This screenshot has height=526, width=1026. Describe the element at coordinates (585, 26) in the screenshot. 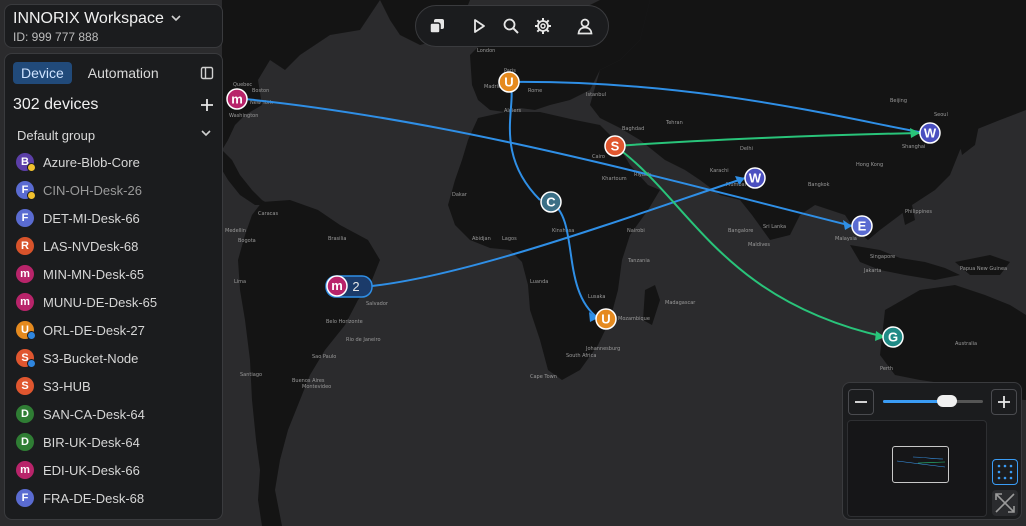

I see `user-icon` at that location.